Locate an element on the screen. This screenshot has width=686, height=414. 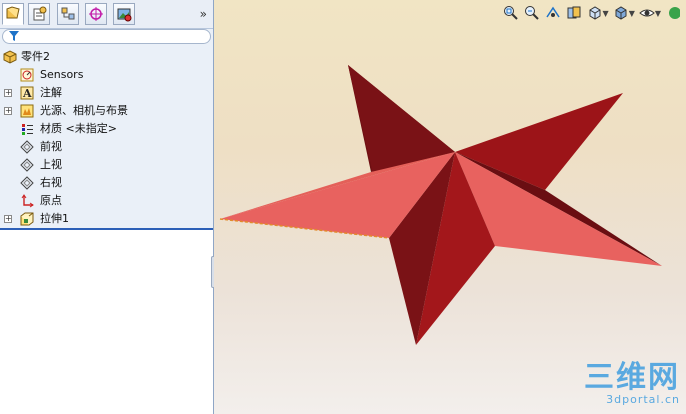
manager-tabbar: » is located at coordinates (106, 14).